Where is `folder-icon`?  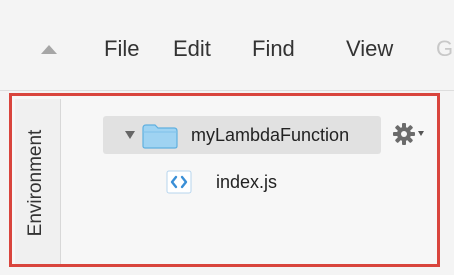
folder-icon is located at coordinates (160, 136).